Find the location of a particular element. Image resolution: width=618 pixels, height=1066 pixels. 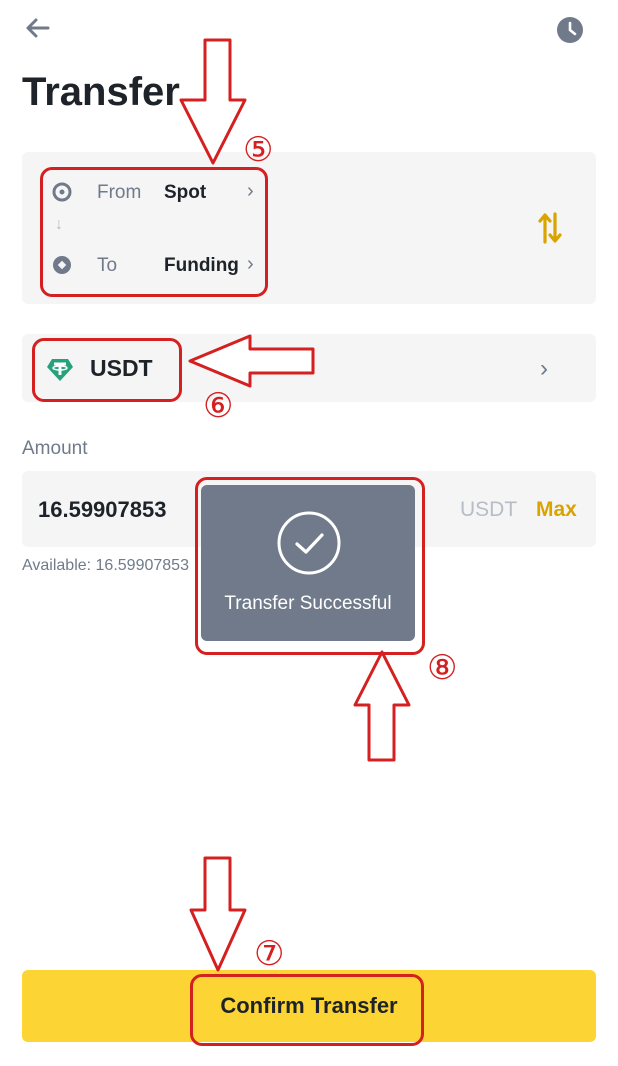

annotation-step-8: ⑧ is located at coordinates (442, 668).